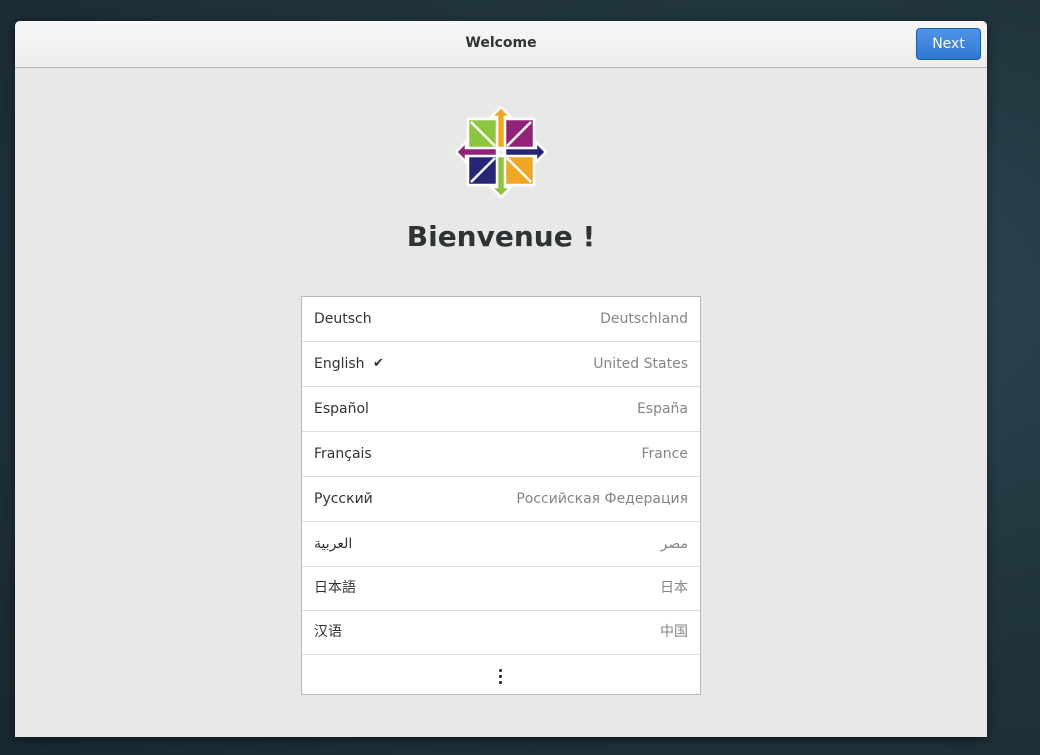 The width and height of the screenshot is (1040, 755). Describe the element at coordinates (501, 544) in the screenshot. I see `language-row-arabic: العربية مصر` at that location.